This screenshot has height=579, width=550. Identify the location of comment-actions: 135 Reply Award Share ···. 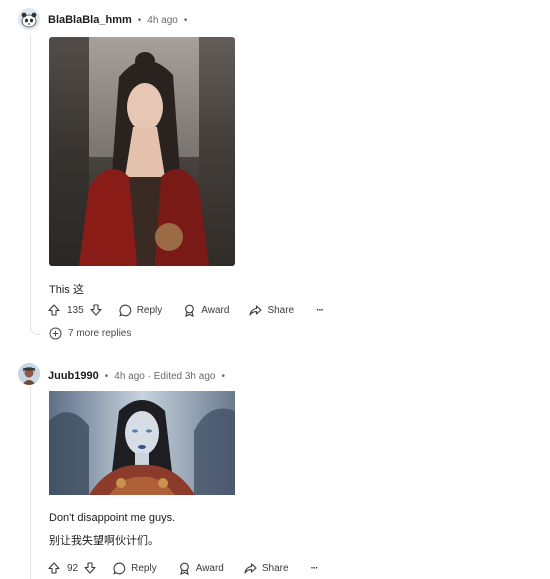
(186, 310).